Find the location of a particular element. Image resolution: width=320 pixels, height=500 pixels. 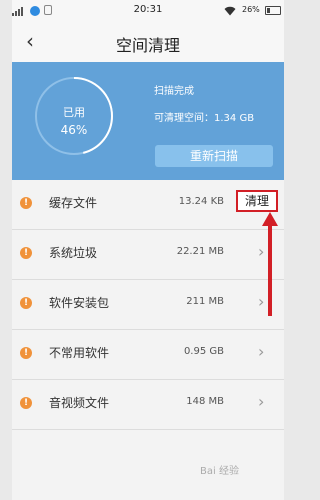

item-name: 软件安装包 is located at coordinates (79, 303).